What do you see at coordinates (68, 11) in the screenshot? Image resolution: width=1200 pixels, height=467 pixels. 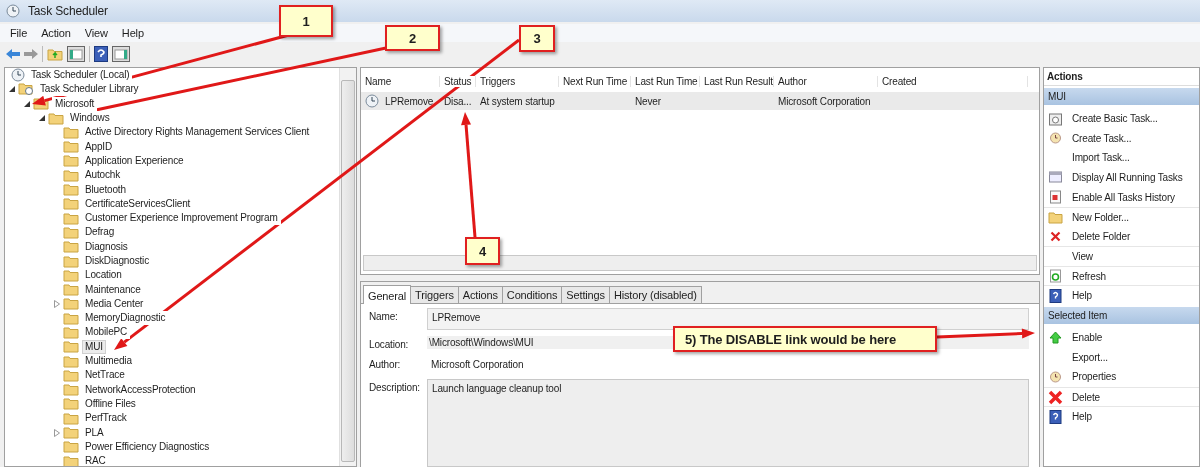 I see `window-title: Task Scheduler` at bounding box center [68, 11].